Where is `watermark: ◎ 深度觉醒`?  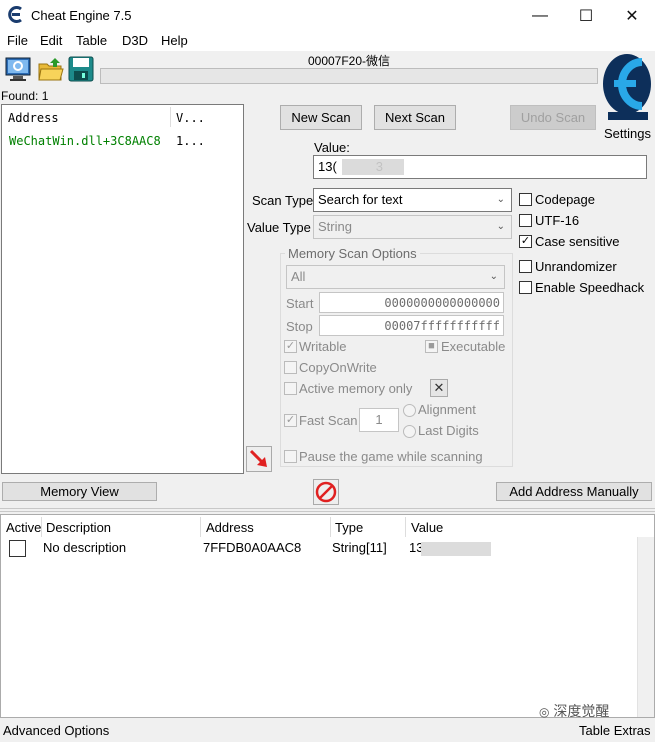 watermark: ◎ 深度觉醒 is located at coordinates (574, 711).